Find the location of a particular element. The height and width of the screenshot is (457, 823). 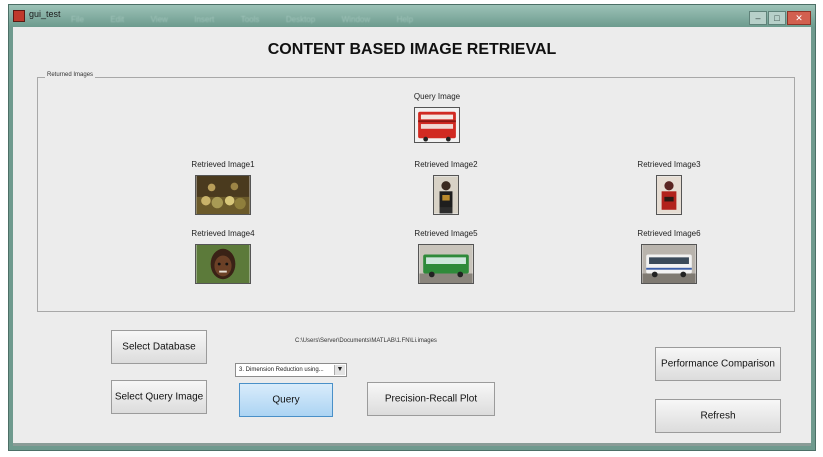

close-button: ✕ is located at coordinates (799, 18).